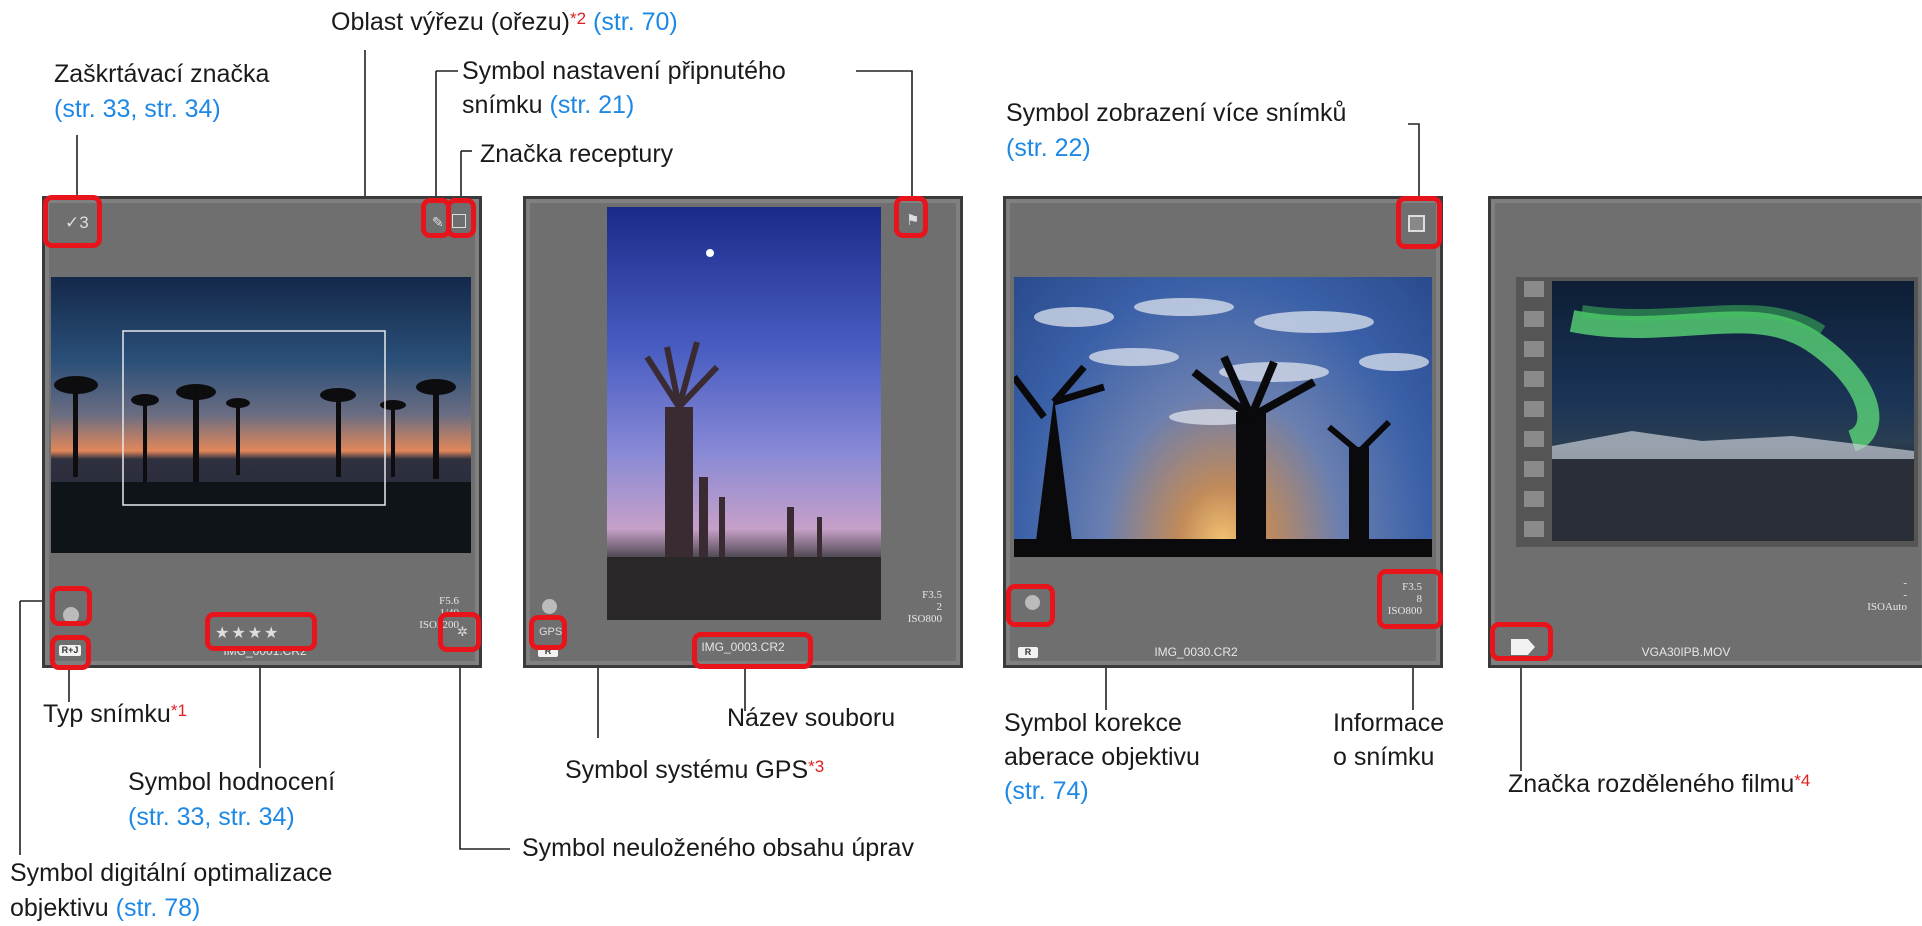 This screenshot has height=926, width=1922. I want to click on multi-image-label: Symbol zobrazení více snímků (str. 22), so click(1176, 130).